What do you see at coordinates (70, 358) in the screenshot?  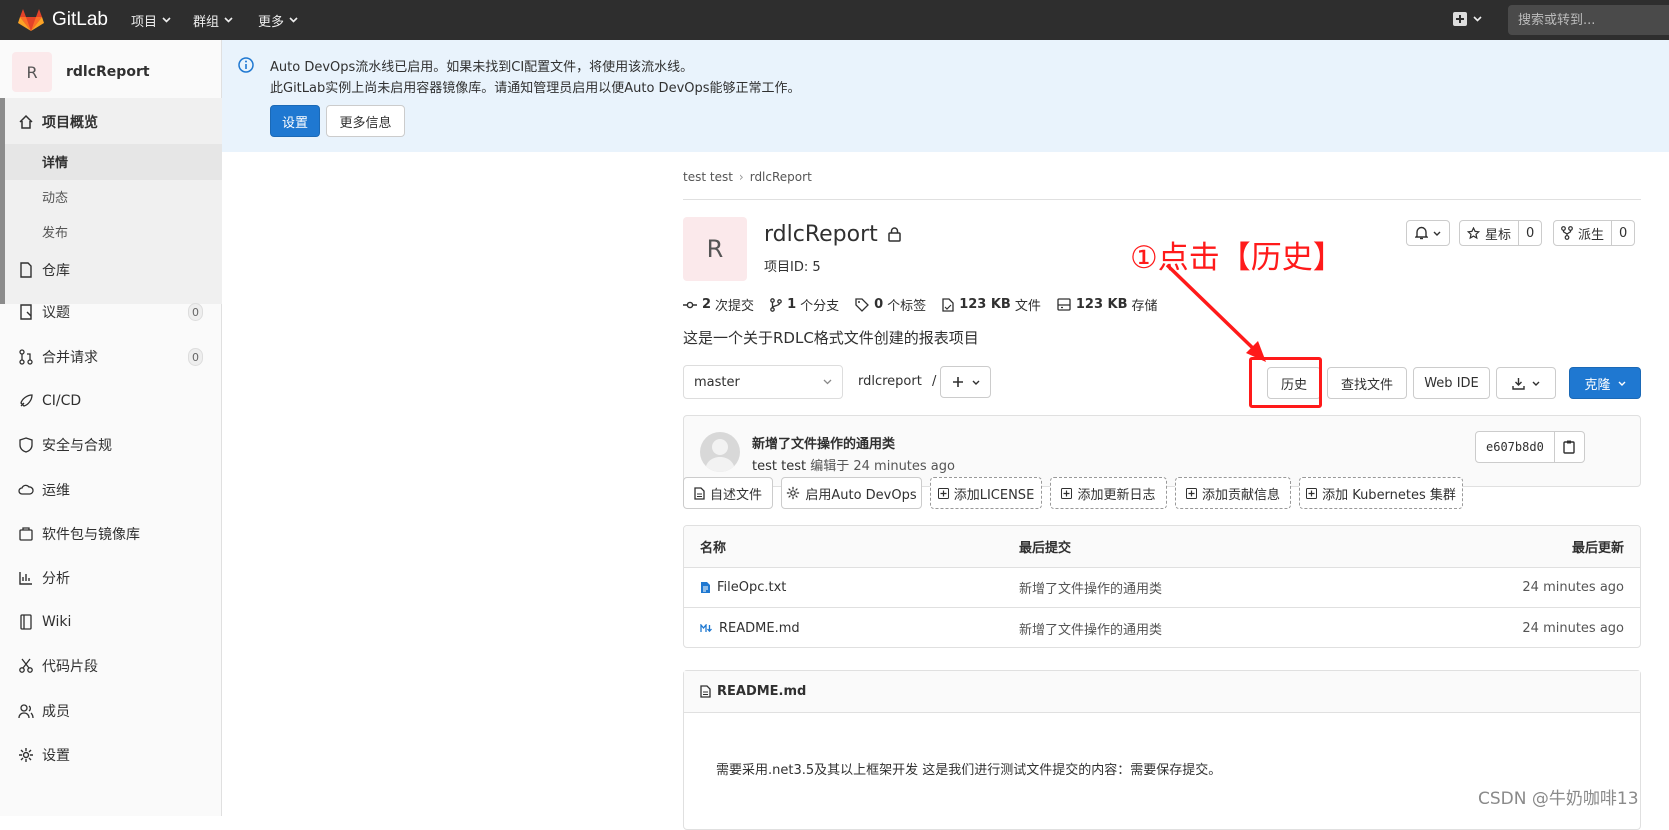 I see `sidebar-item-label: 合并请求` at bounding box center [70, 358].